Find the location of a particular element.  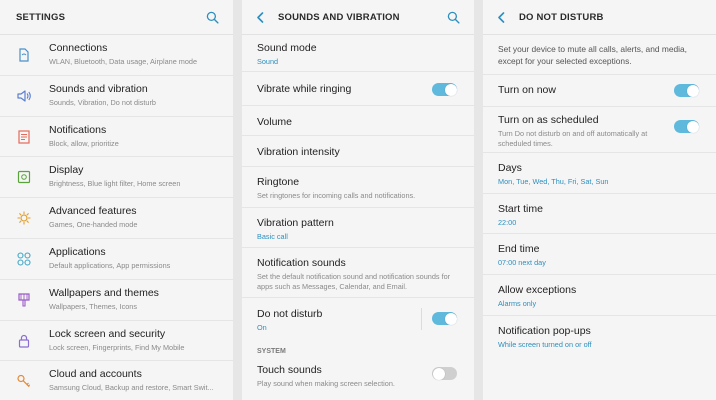

settings-item-label: Notifications is located at coordinates (78, 129).